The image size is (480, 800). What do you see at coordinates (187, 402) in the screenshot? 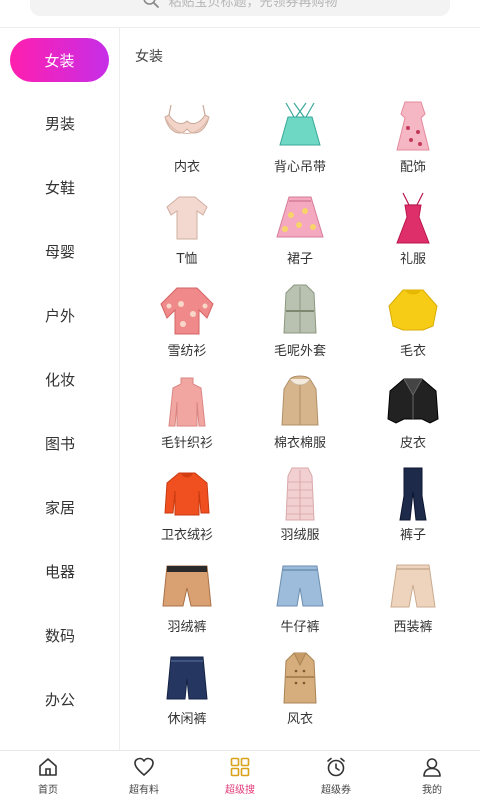
I see `knit-top-icon` at bounding box center [187, 402].